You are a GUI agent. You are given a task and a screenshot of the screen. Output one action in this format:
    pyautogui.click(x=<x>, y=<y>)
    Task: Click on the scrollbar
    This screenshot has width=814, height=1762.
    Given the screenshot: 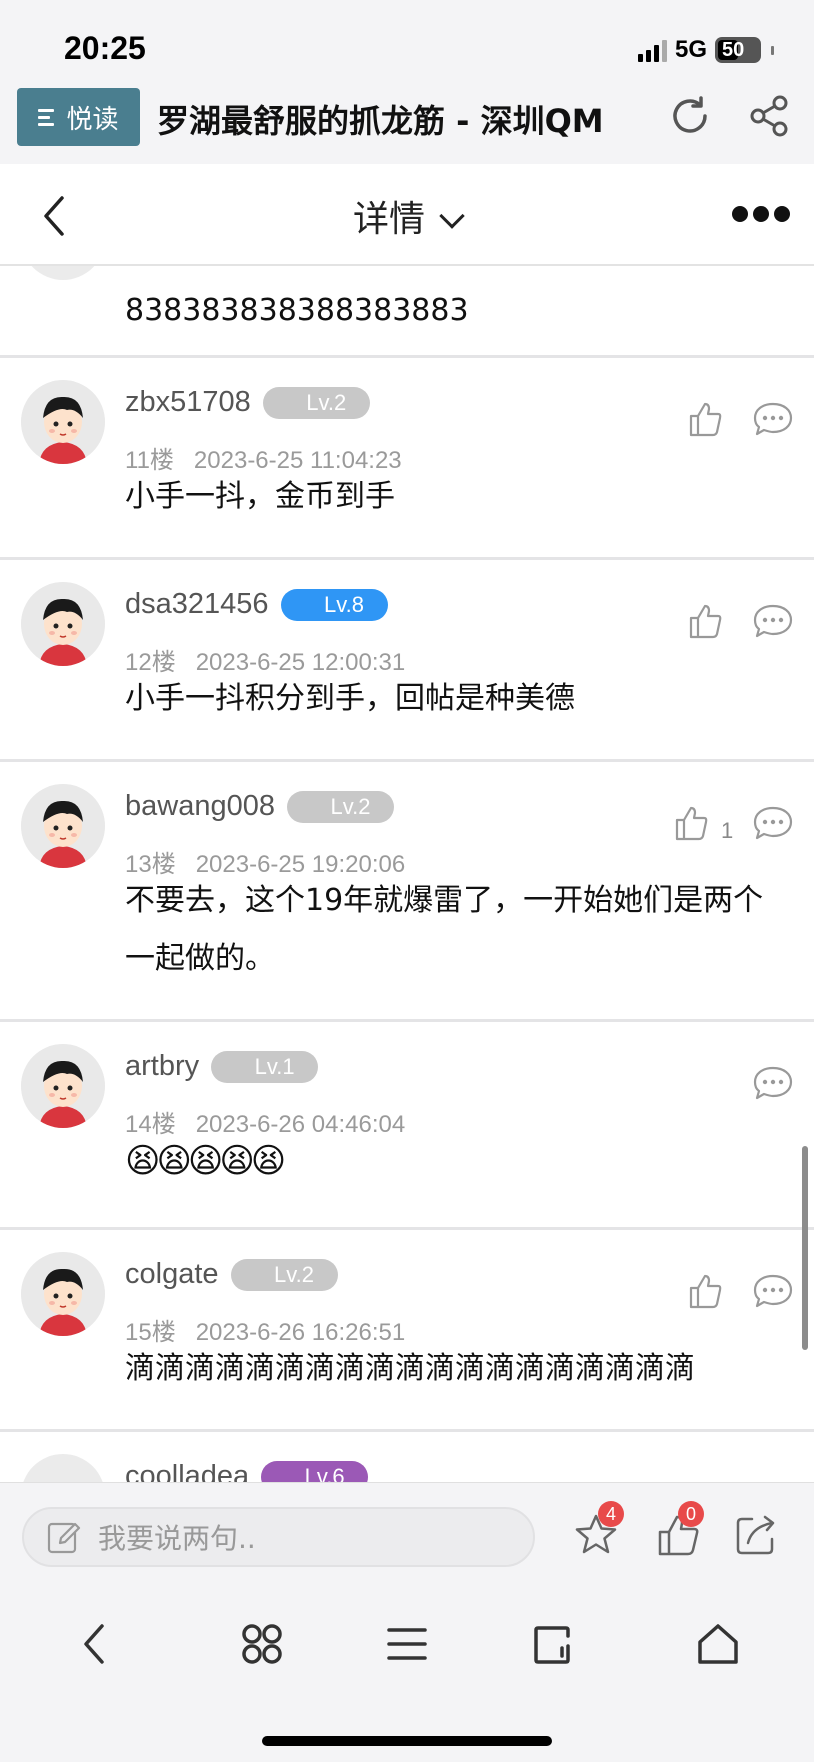 What is the action you would take?
    pyautogui.click(x=805, y=1248)
    